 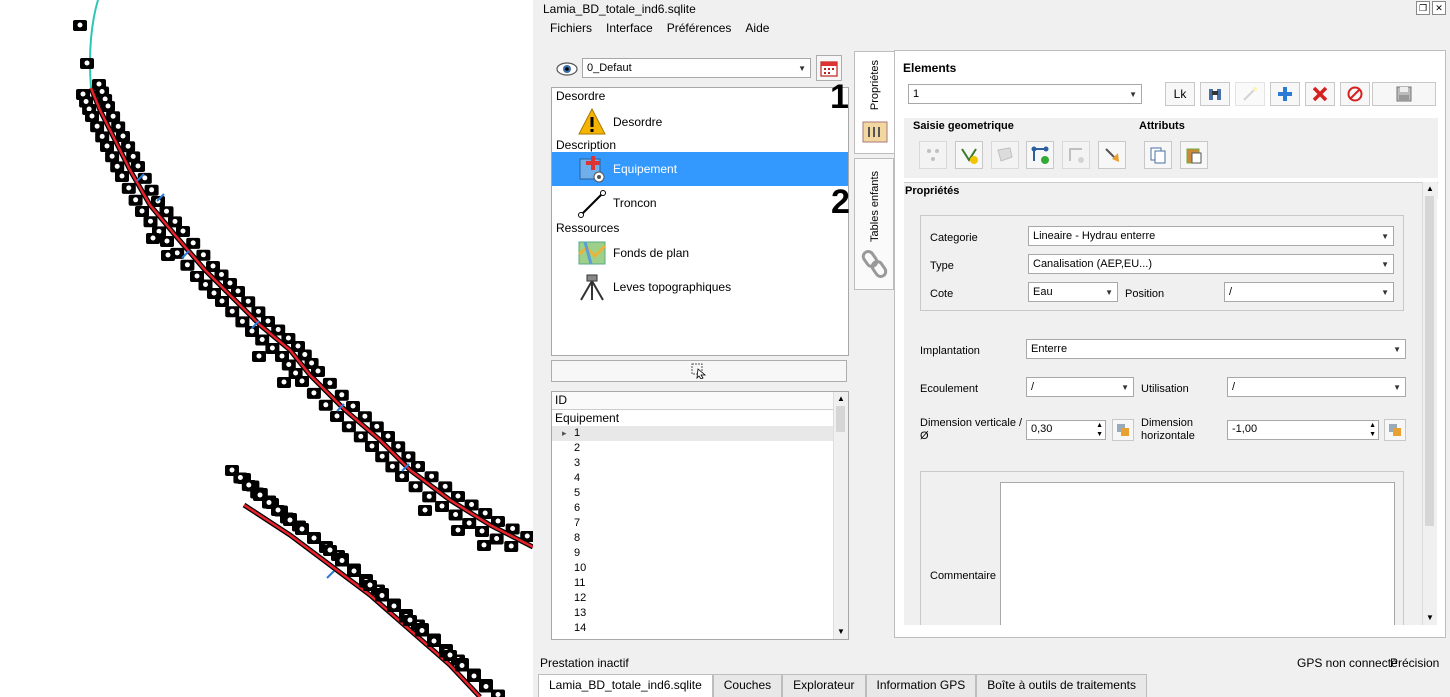 What do you see at coordinates (1145, 294) in the screenshot?
I see `position-label: Position` at bounding box center [1145, 294].